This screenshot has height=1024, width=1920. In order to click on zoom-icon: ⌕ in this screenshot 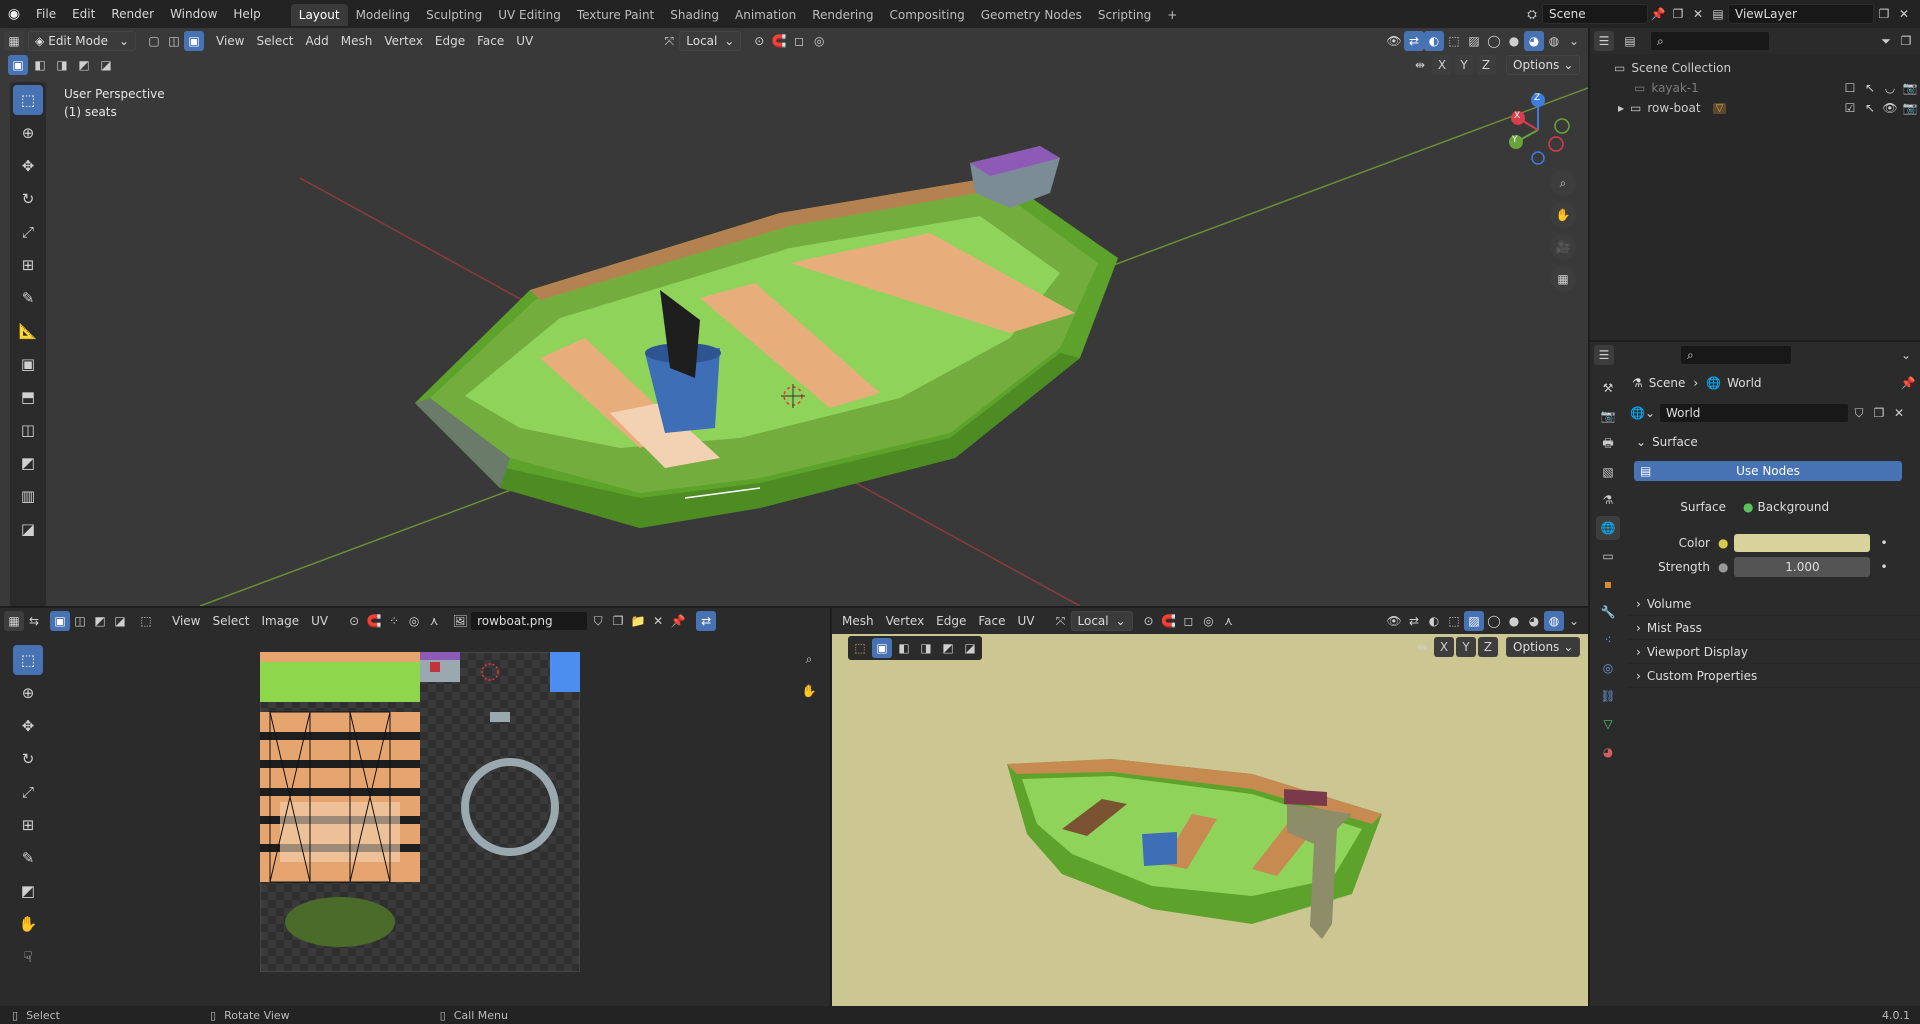, I will do `click(1563, 183)`.